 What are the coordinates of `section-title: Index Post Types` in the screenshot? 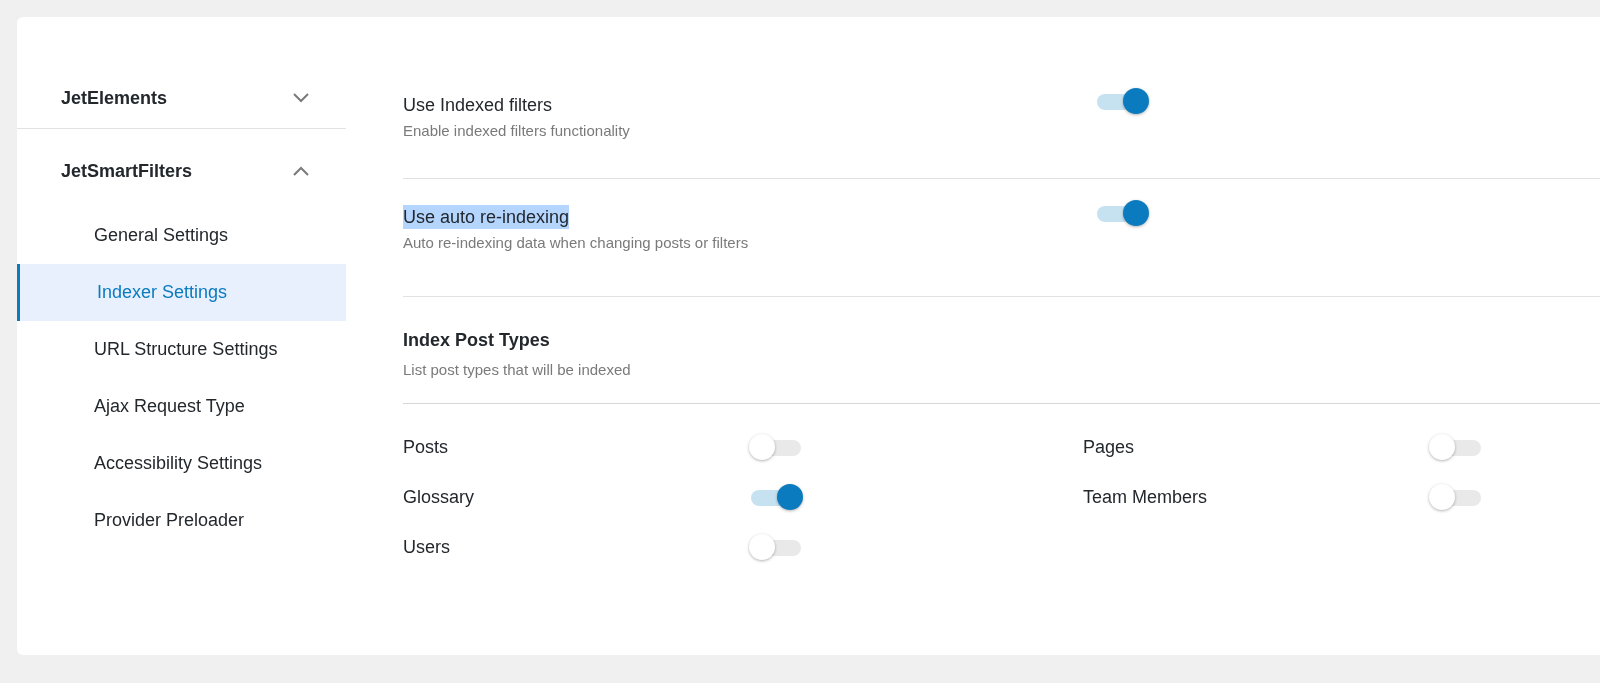 It's located at (477, 340).